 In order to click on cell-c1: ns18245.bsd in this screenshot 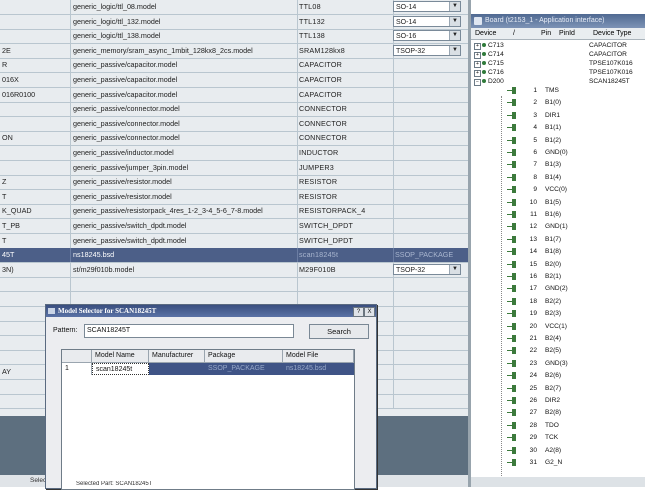, I will do `click(184, 255)`.